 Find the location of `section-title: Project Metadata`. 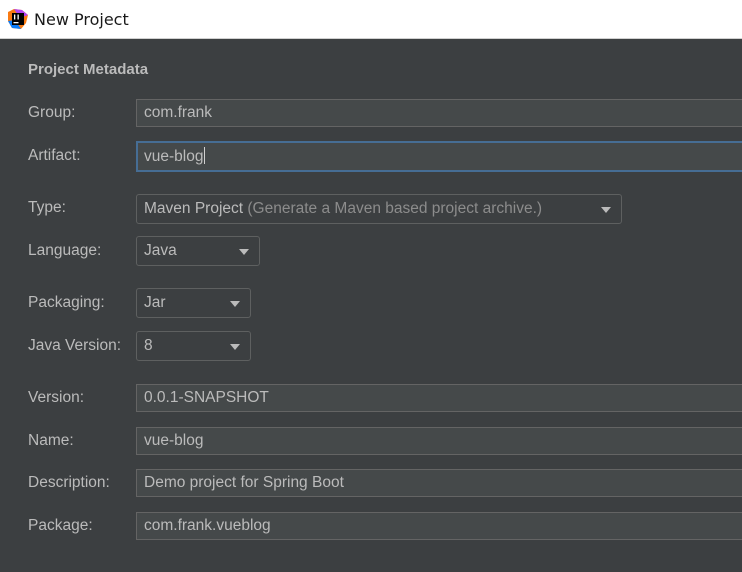

section-title: Project Metadata is located at coordinates (88, 69).